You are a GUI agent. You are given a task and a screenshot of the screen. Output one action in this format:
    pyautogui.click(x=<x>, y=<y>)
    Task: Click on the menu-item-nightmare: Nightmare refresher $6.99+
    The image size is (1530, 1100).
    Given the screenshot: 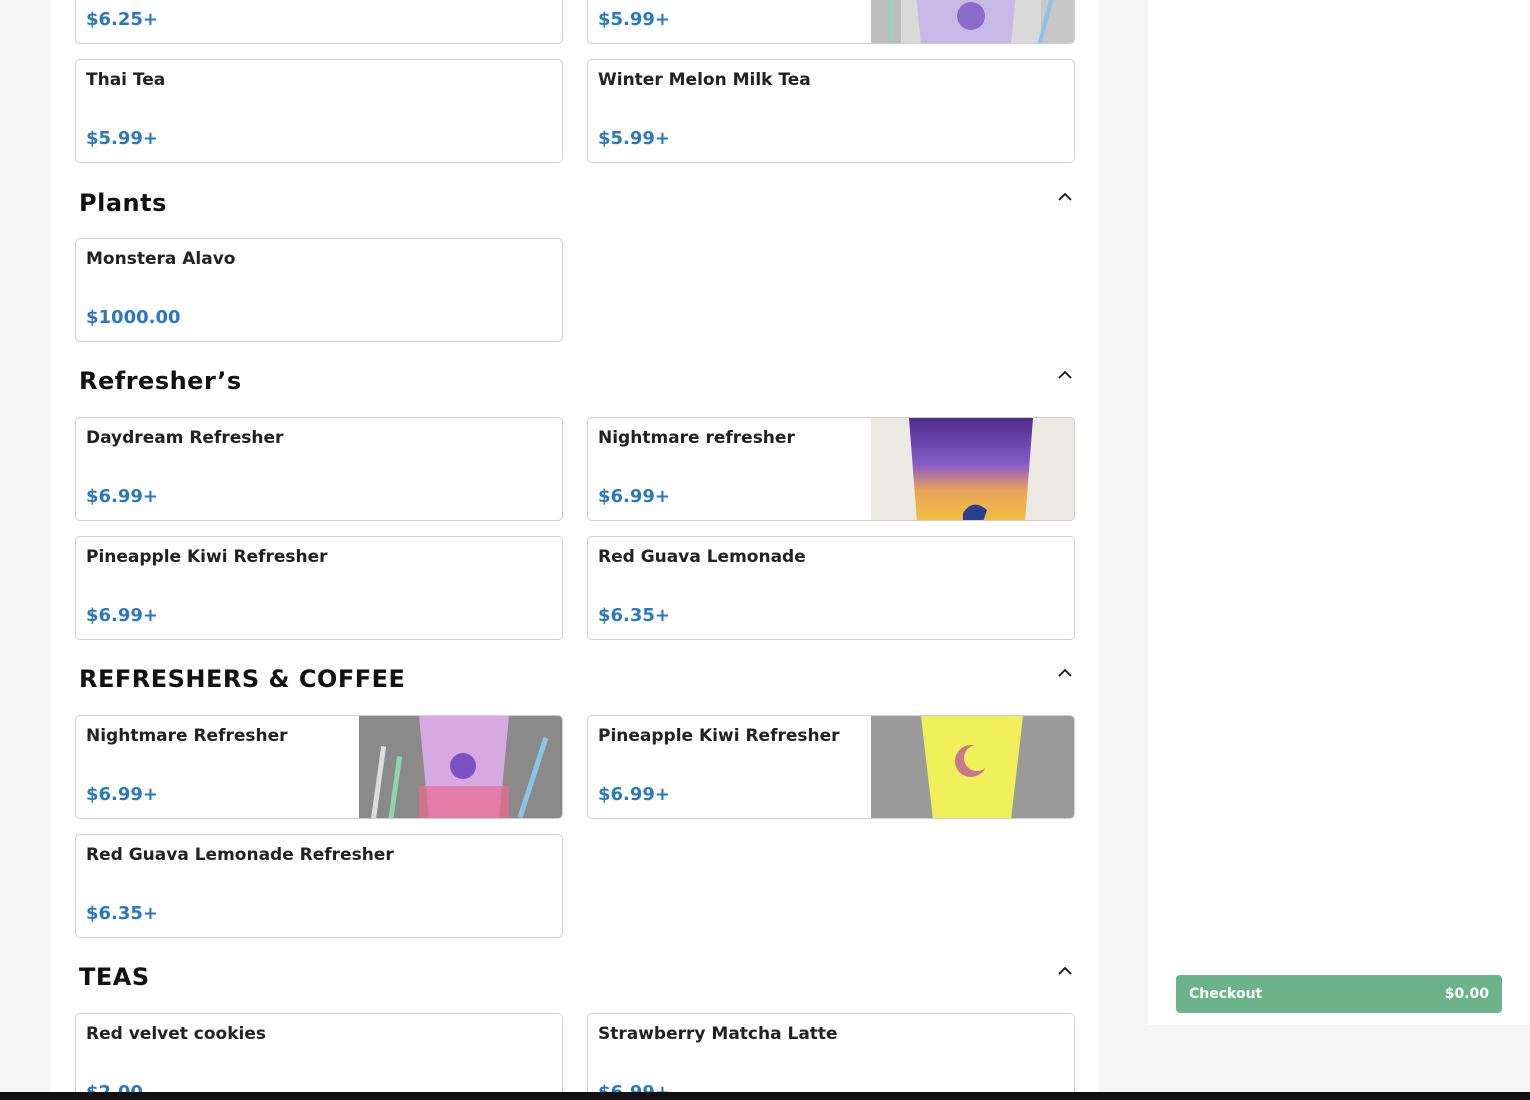 What is the action you would take?
    pyautogui.click(x=831, y=469)
    